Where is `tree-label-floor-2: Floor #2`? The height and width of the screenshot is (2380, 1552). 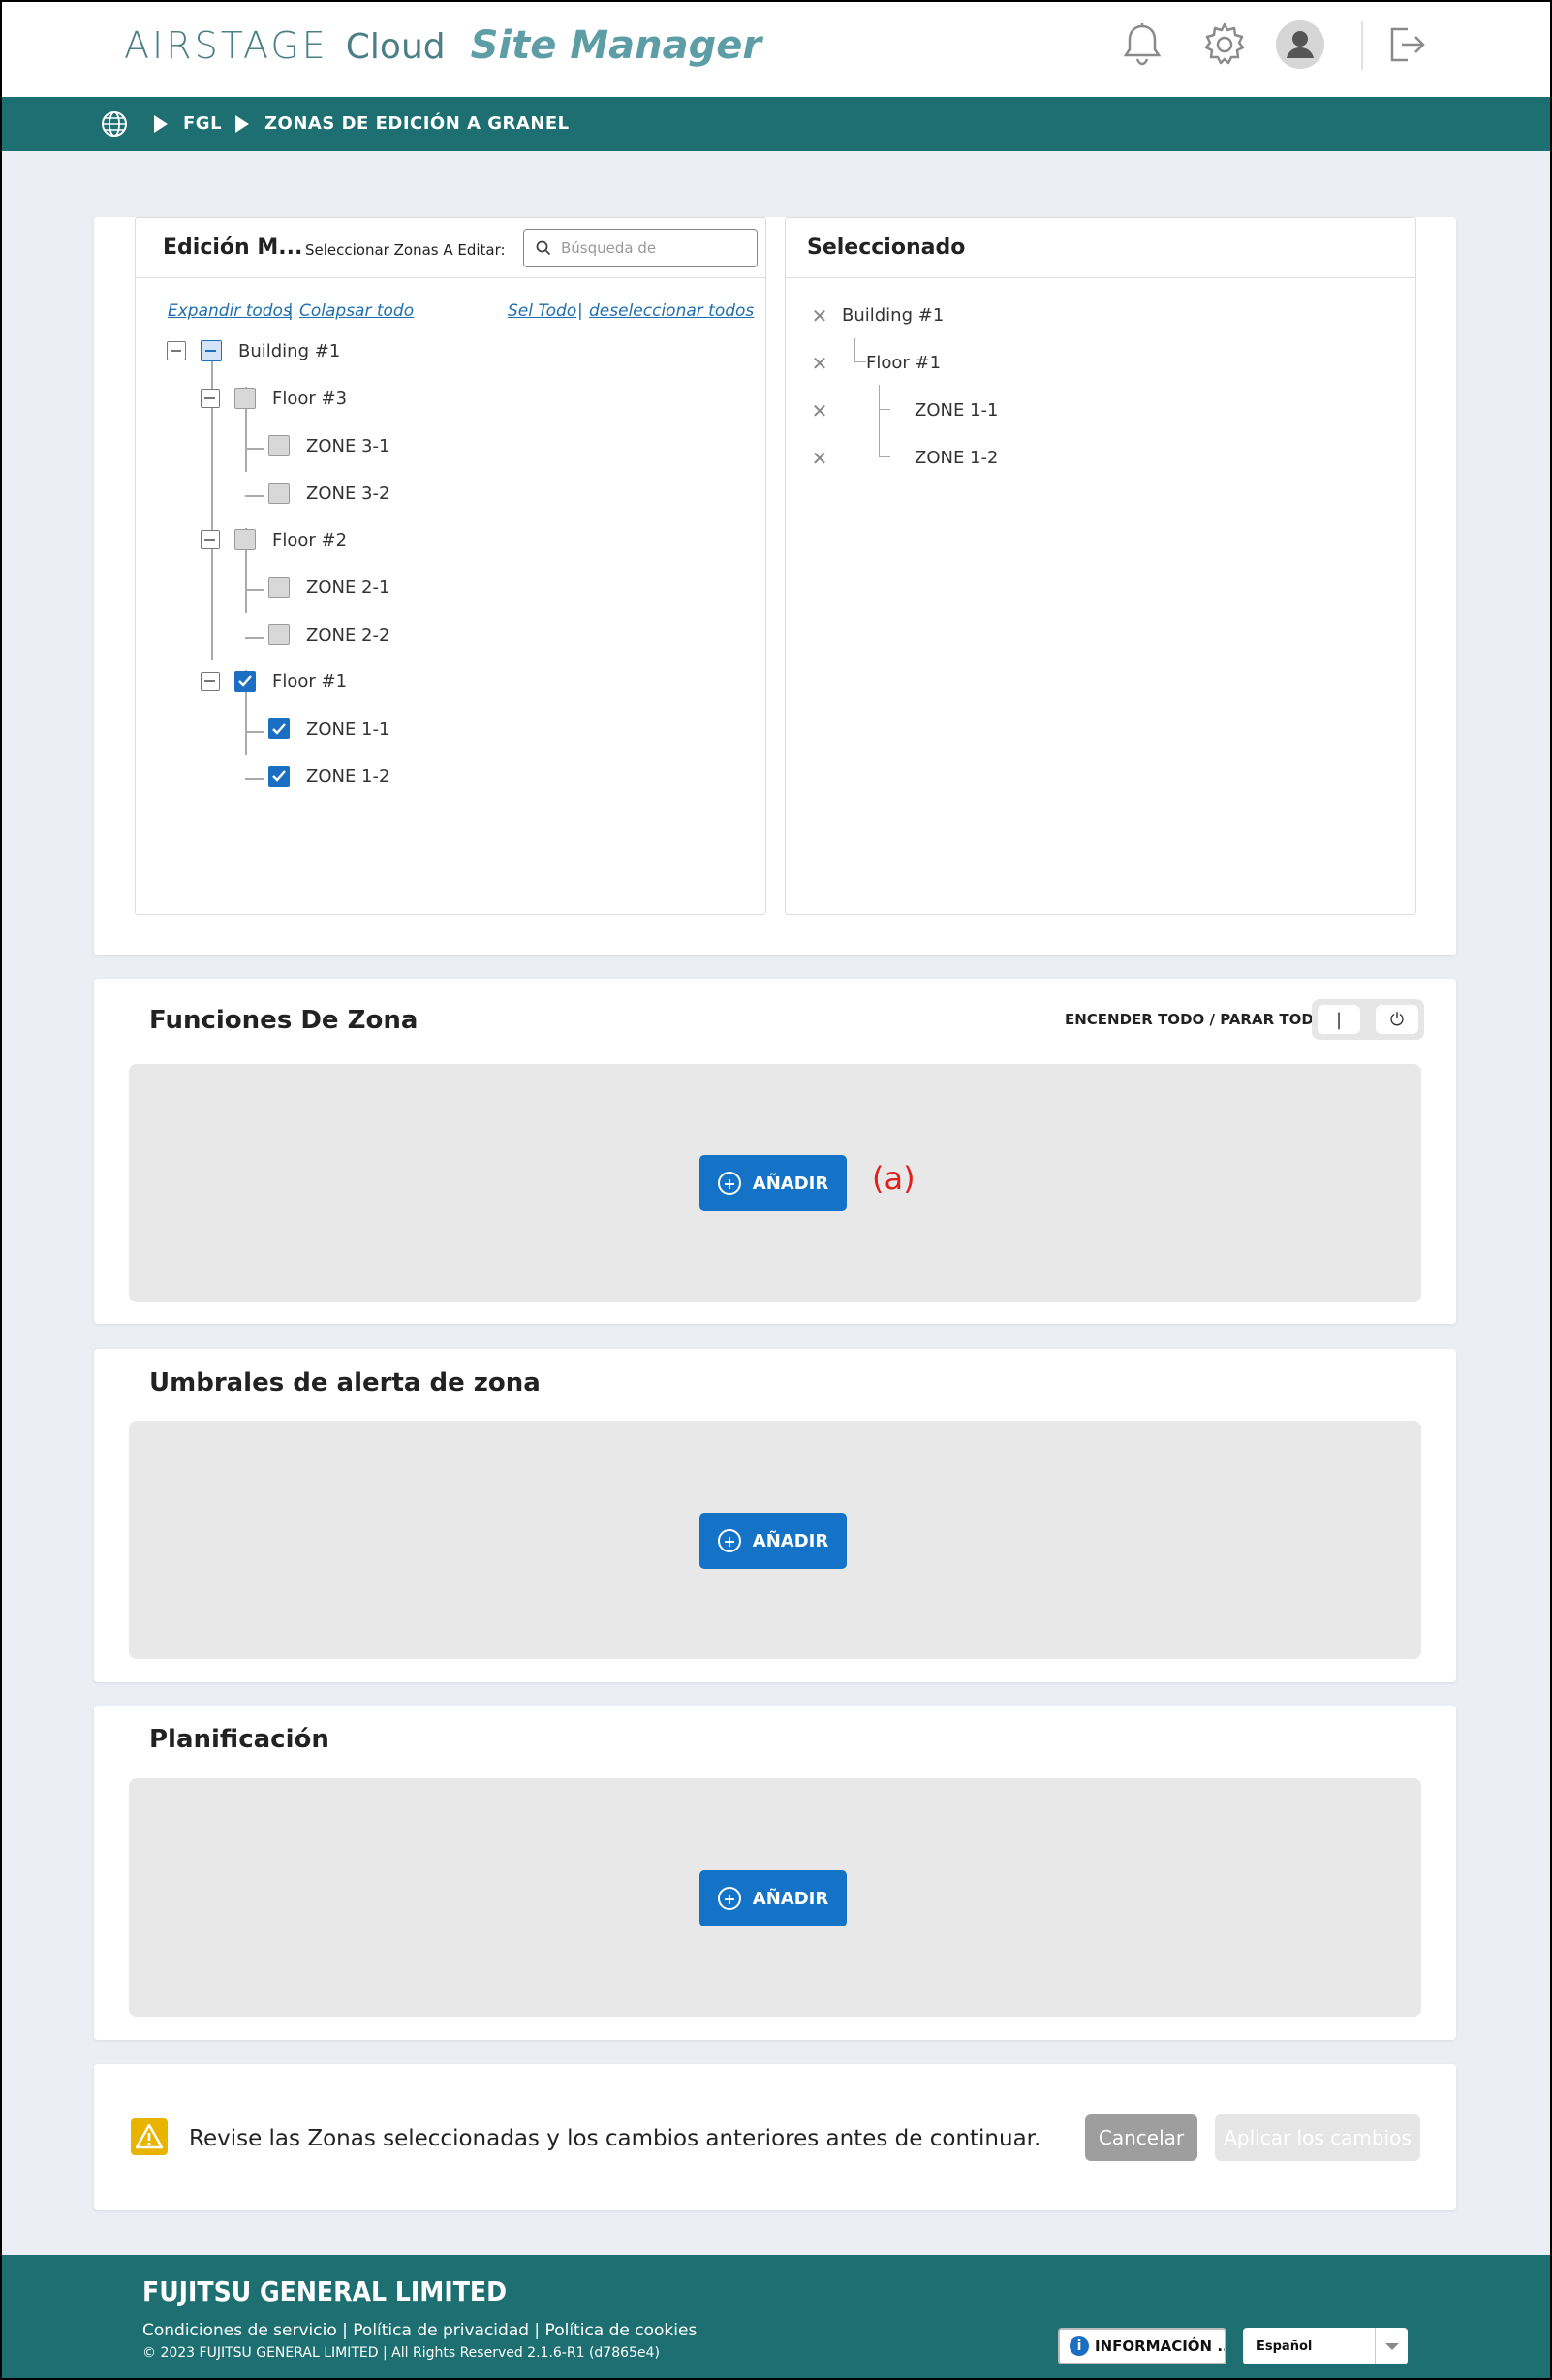 tree-label-floor-2: Floor #2 is located at coordinates (310, 540).